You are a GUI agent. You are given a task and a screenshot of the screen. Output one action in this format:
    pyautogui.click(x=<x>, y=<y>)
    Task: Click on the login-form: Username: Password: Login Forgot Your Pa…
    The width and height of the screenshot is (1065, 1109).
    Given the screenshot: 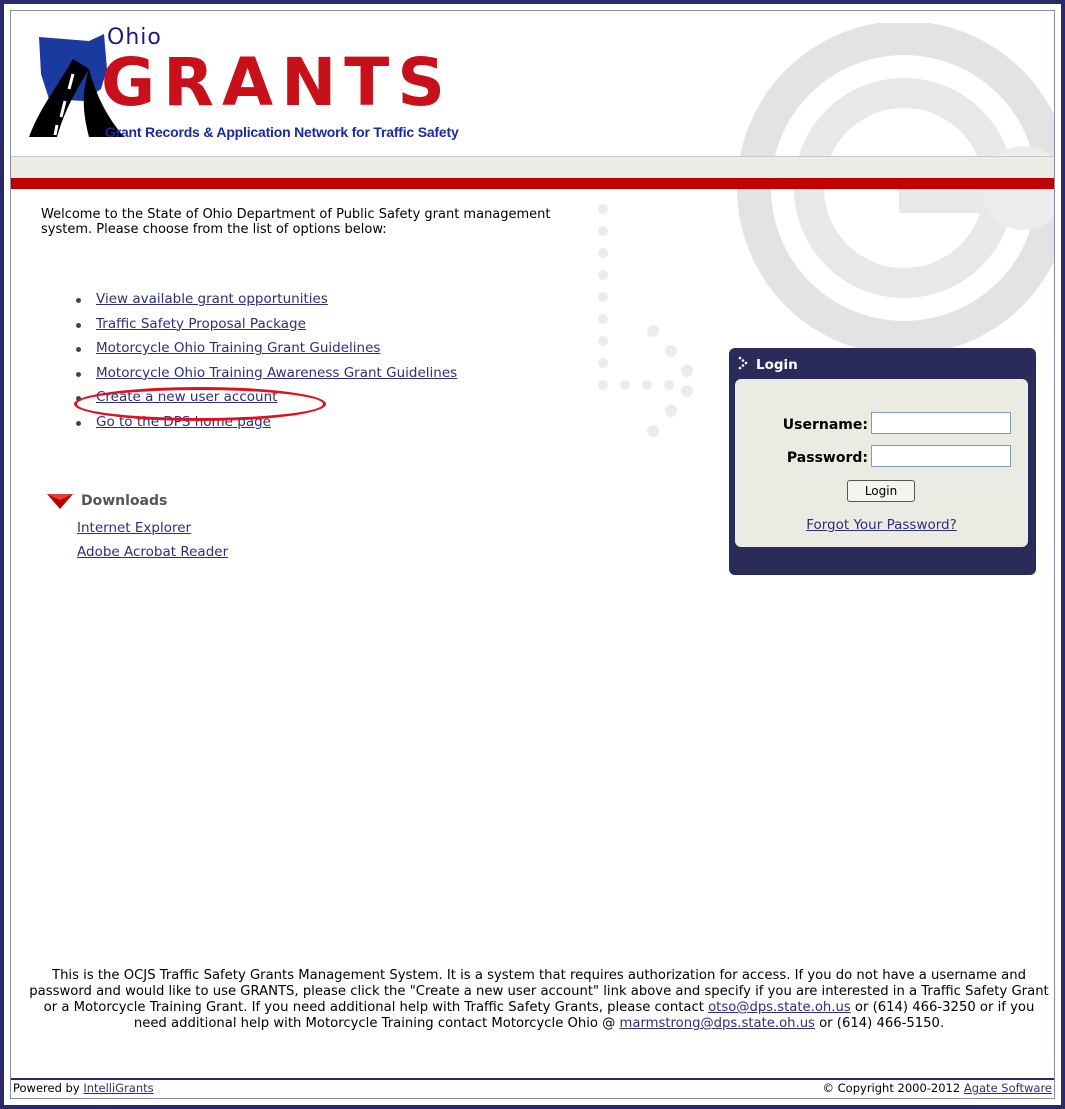 What is the action you would take?
    pyautogui.click(x=881, y=463)
    